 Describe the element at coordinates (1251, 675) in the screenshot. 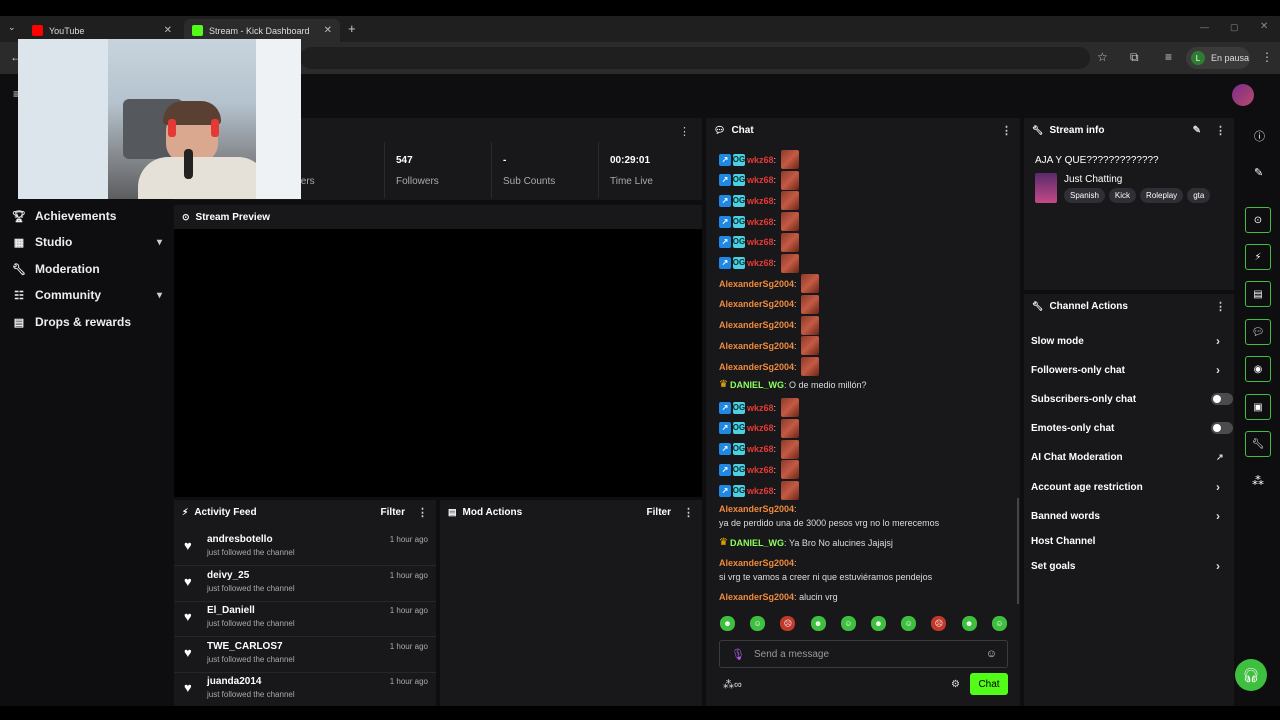

I see `support-headset-button: 🎧︎` at that location.